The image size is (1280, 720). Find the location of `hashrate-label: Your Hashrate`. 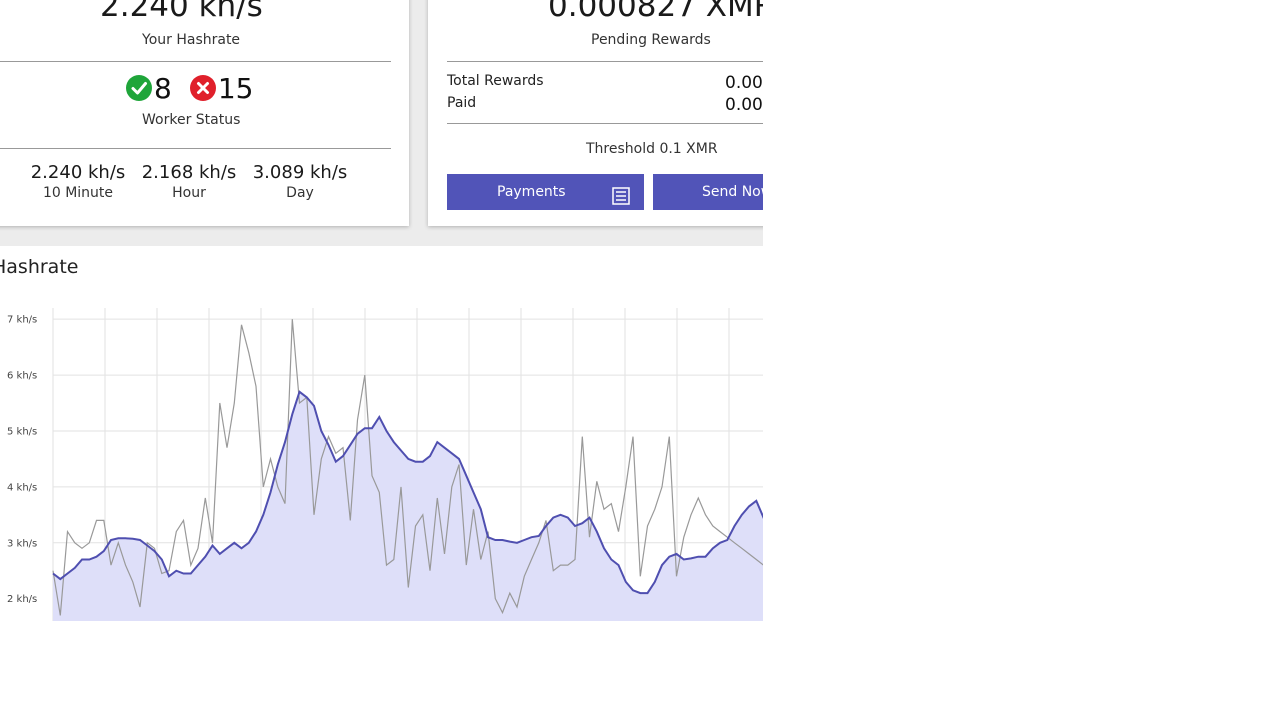

hashrate-label: Your Hashrate is located at coordinates (191, 40).